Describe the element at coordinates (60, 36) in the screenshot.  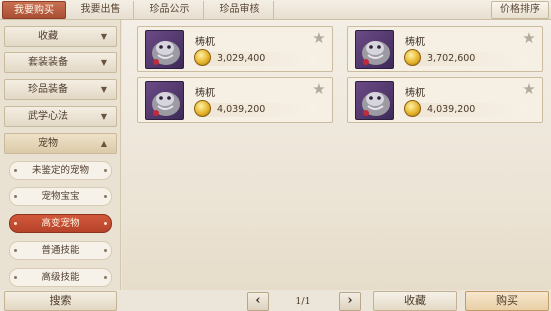
I see `category-favorites: 收藏 ▼` at that location.